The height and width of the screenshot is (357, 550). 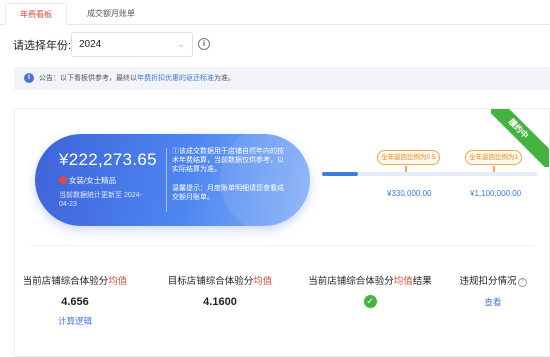 What do you see at coordinates (422, 281) in the screenshot?
I see `metric-title-suffix: 结果` at bounding box center [422, 281].